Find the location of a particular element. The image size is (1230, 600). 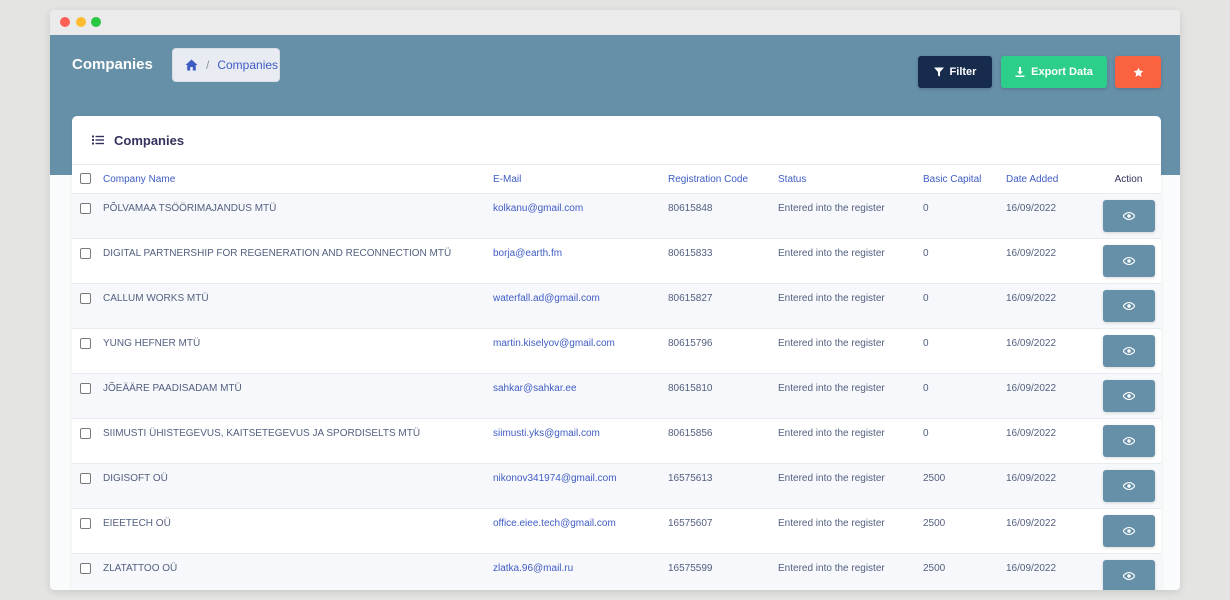

download-icon is located at coordinates (1020, 72).